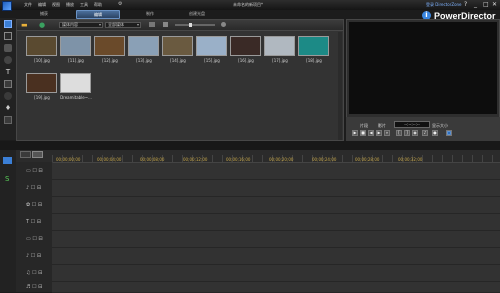 The width and height of the screenshot is (500, 293). Describe the element at coordinates (42, 5) in the screenshot. I see `menu-edit: 编辑` at that location.